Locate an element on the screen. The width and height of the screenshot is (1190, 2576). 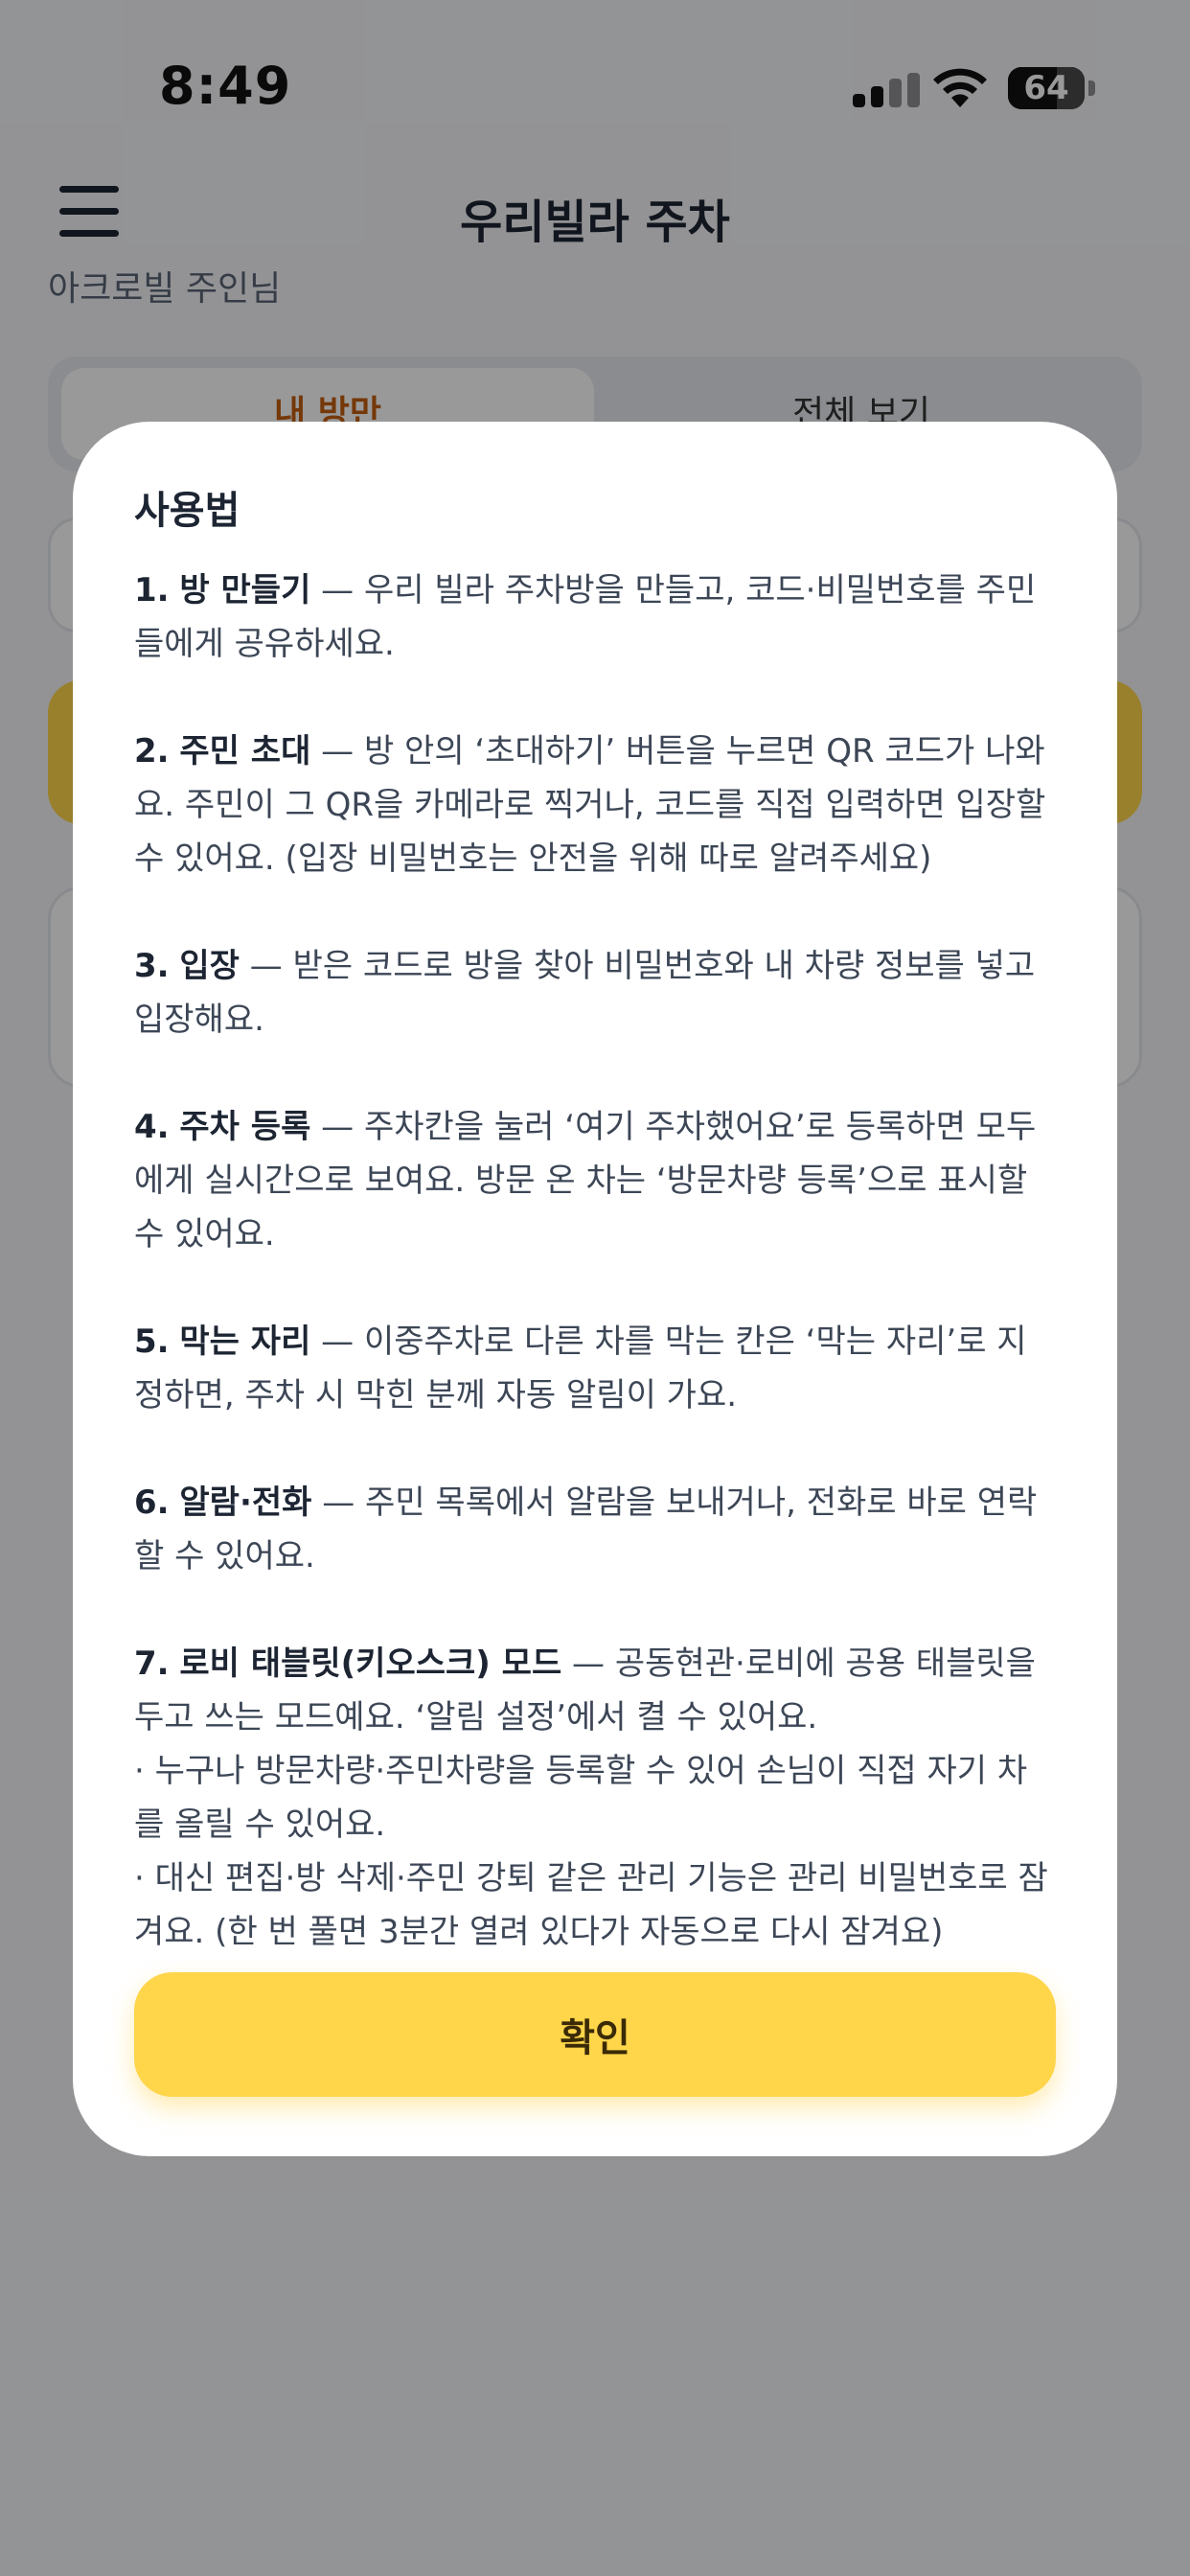
step-number: 1. is located at coordinates (152, 590).